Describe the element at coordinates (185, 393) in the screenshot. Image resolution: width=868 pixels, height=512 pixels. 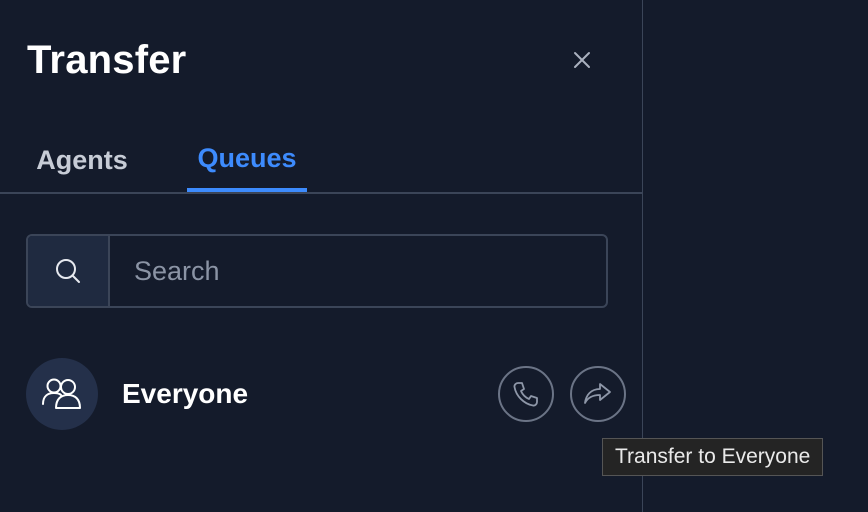
I see `queue-name: Everyone` at that location.